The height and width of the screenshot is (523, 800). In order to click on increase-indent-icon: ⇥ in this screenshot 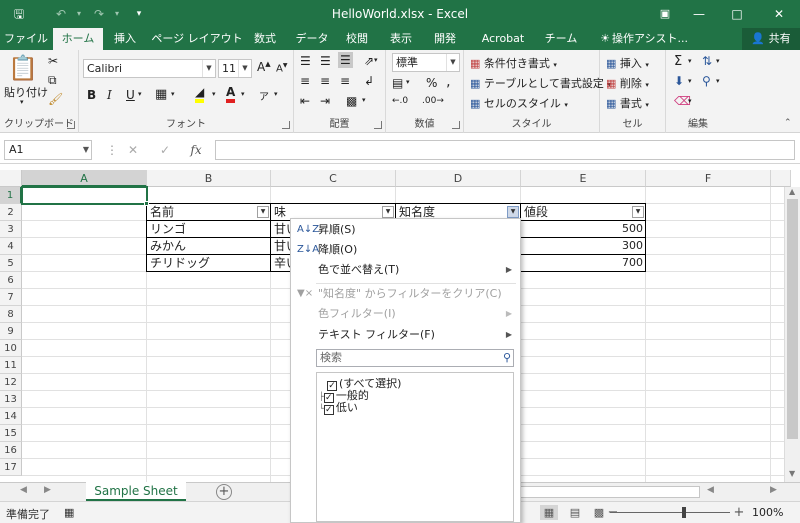, I will do `click(325, 101)`.